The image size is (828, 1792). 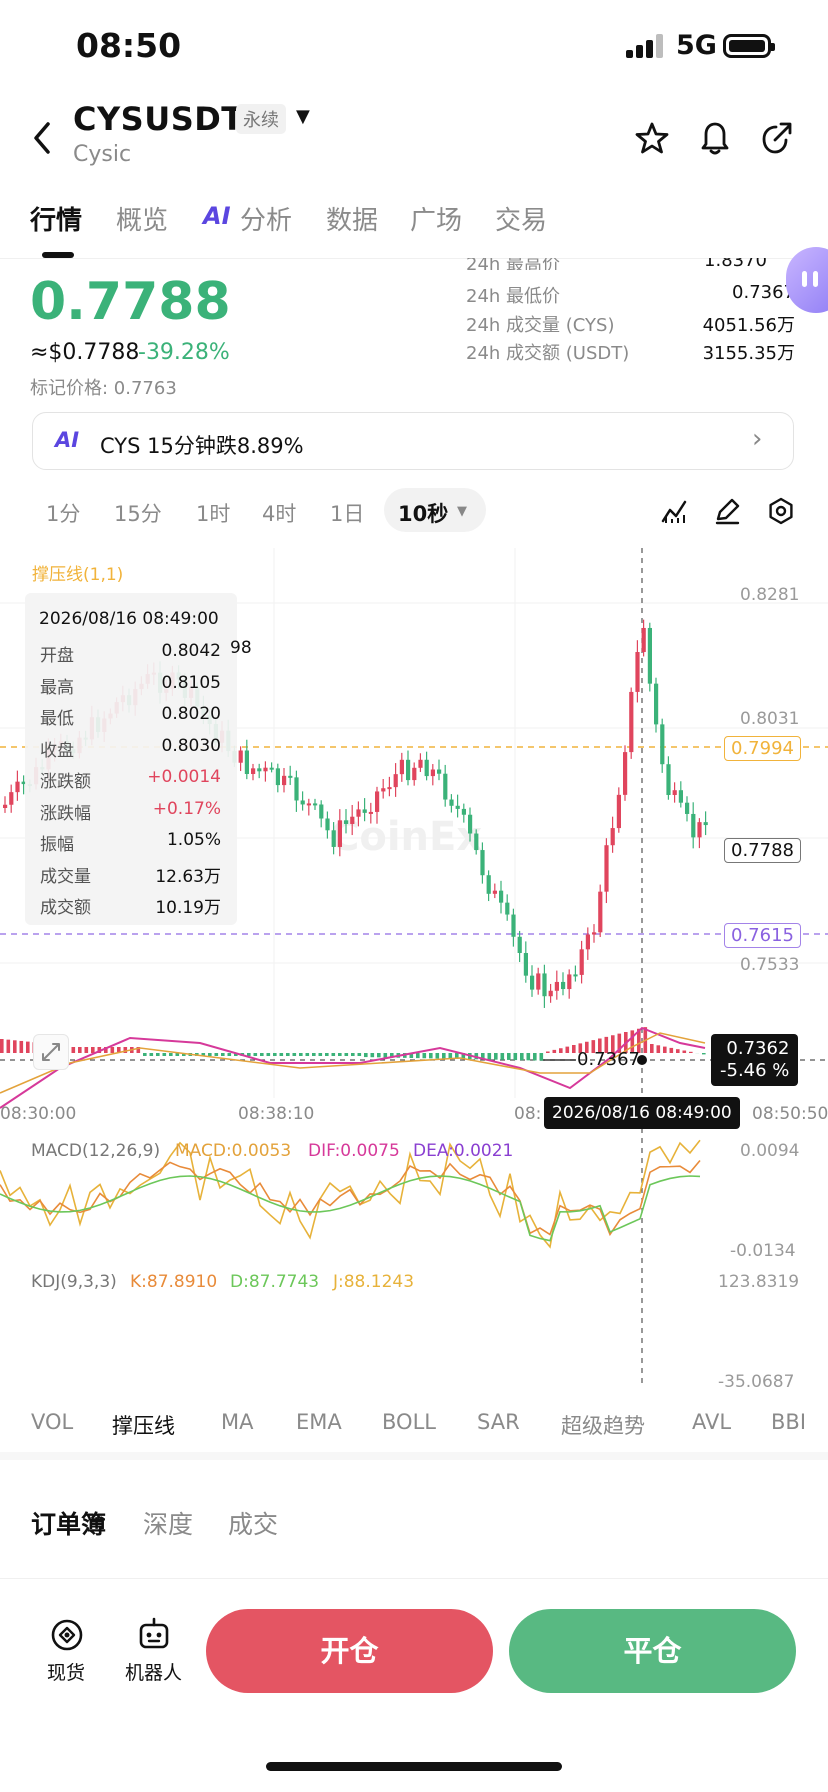 What do you see at coordinates (143, 1425) in the screenshot?
I see `indicator-tab-support-resistance: 撑压线` at bounding box center [143, 1425].